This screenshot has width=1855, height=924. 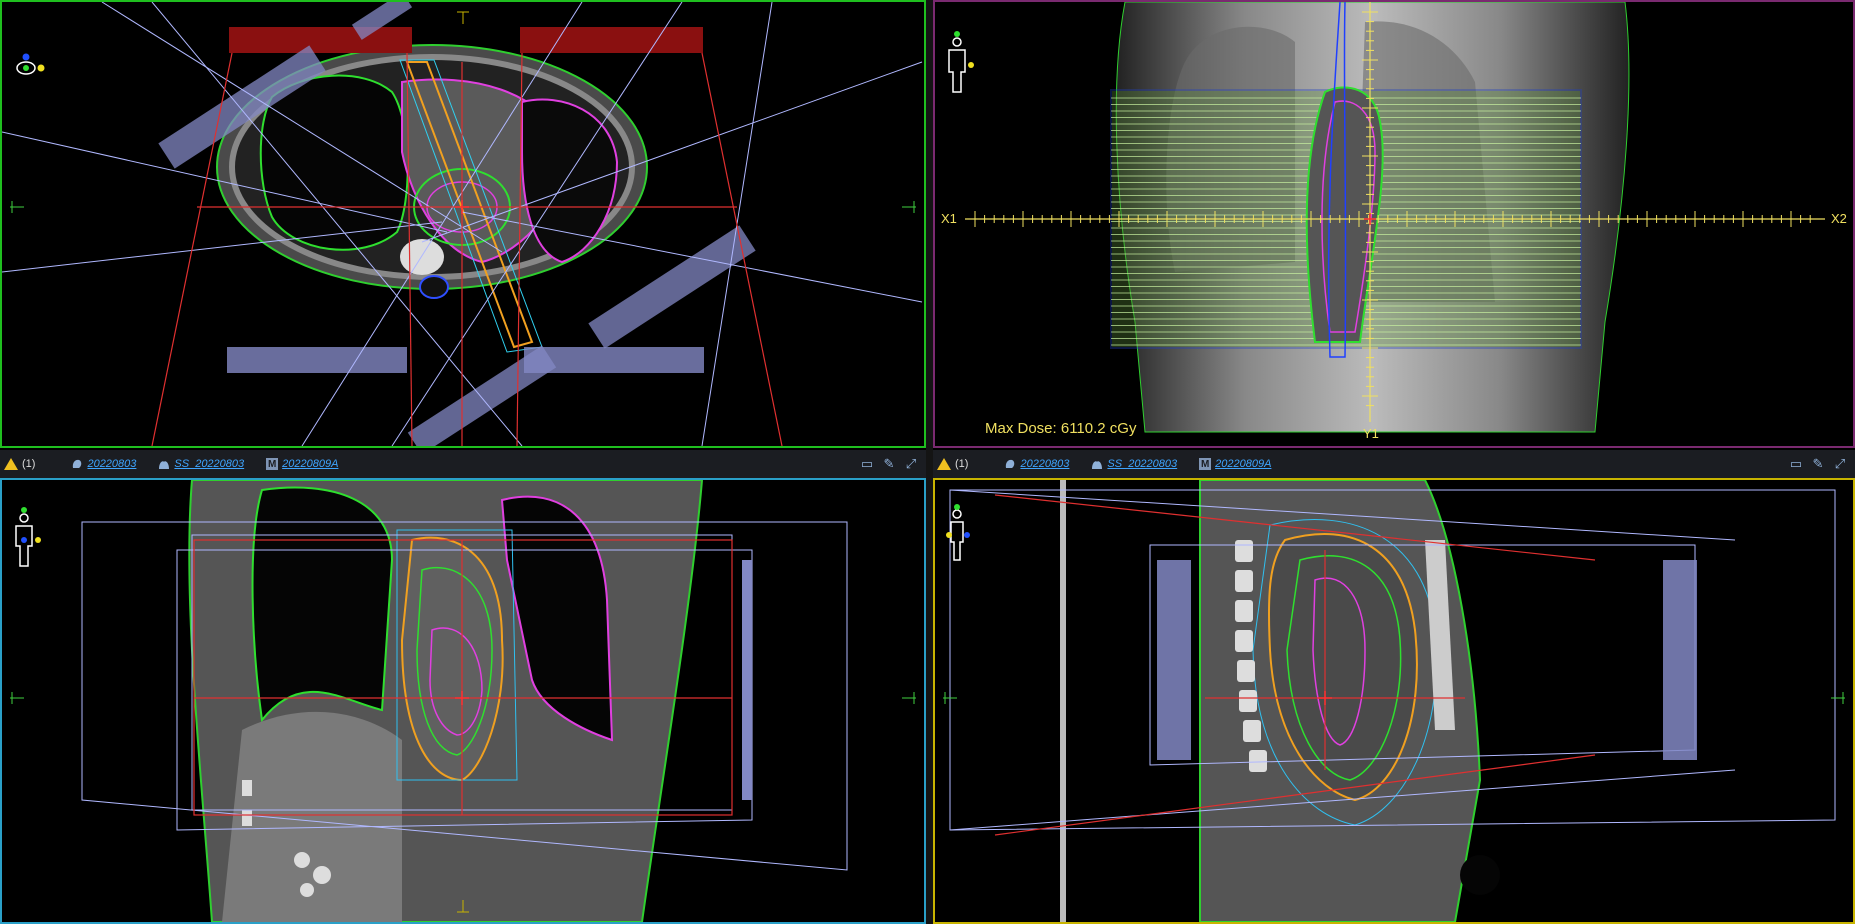 I want to click on y1-label: Y1, so click(x=1371, y=433).